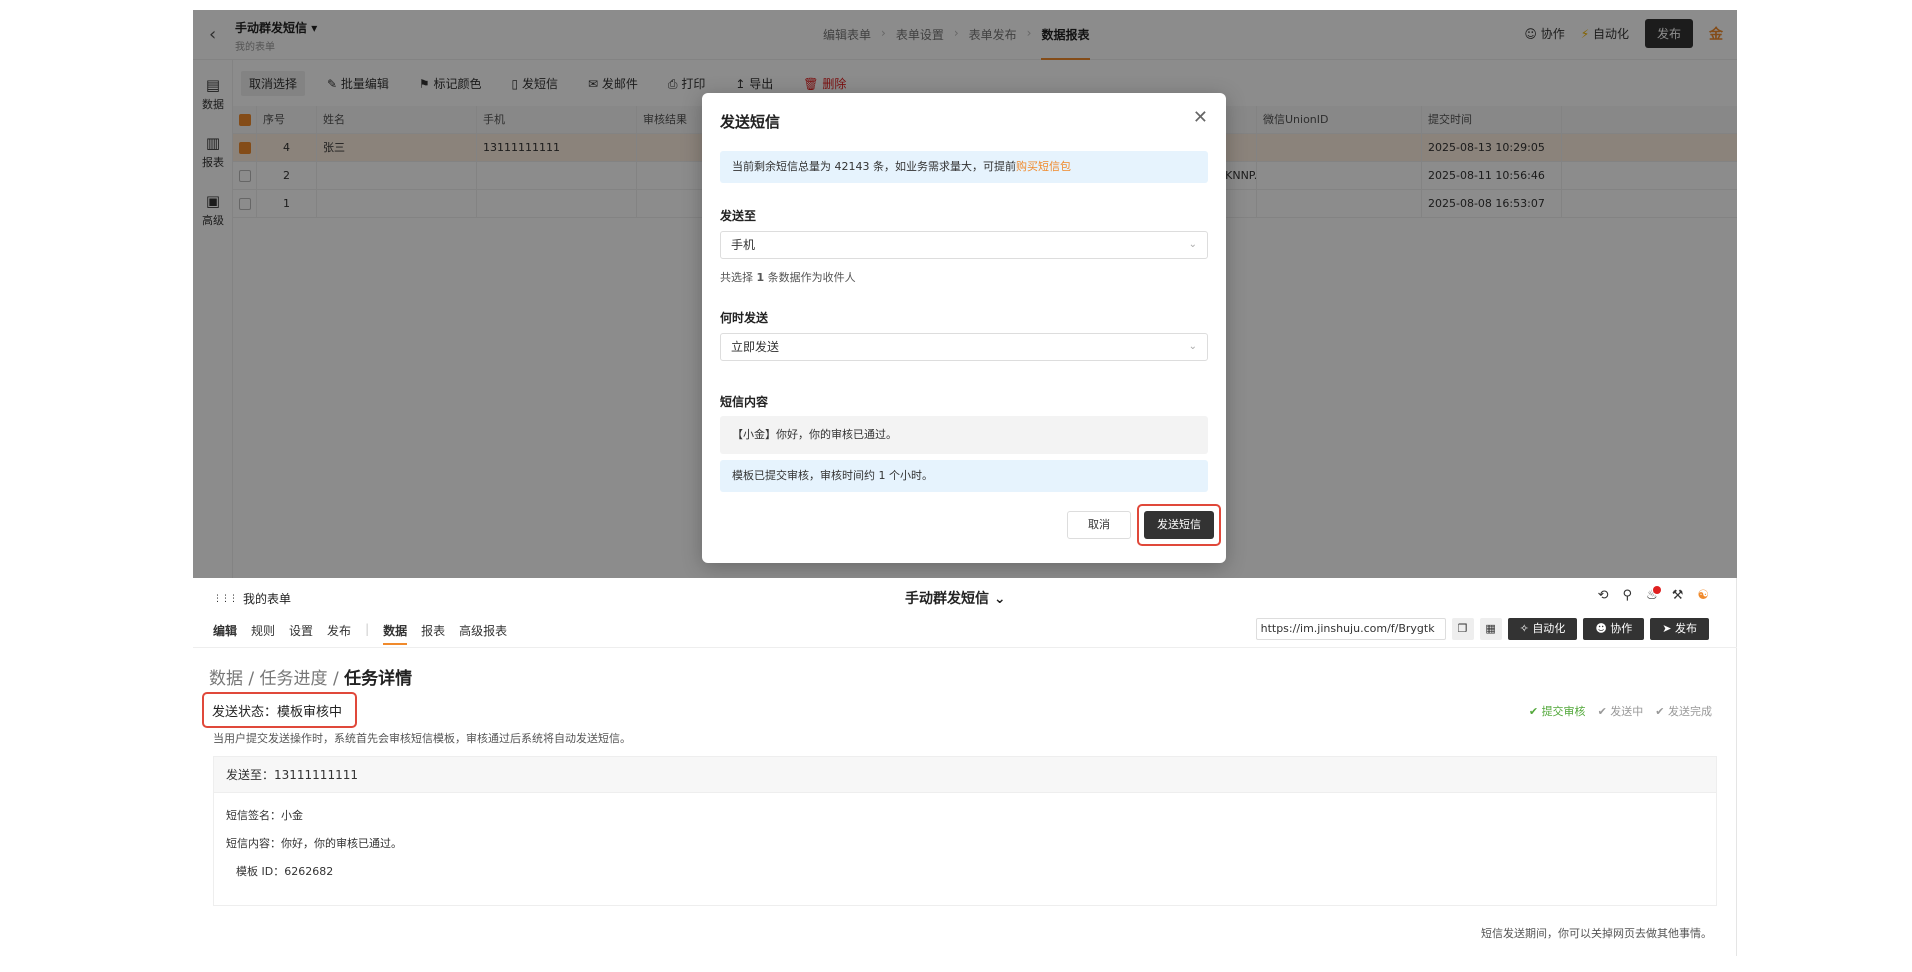 Image resolution: width=1912 pixels, height=972 pixels. I want to click on header-icons: ⟲ ⚲ ♨ ⚒ ☯, so click(1653, 594).